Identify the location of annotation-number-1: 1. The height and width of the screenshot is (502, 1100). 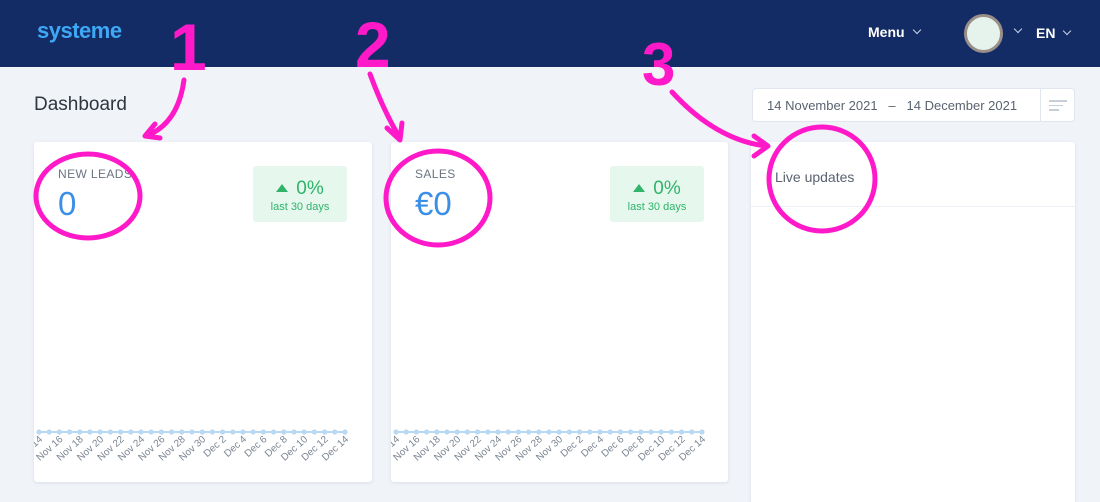
(188, 47).